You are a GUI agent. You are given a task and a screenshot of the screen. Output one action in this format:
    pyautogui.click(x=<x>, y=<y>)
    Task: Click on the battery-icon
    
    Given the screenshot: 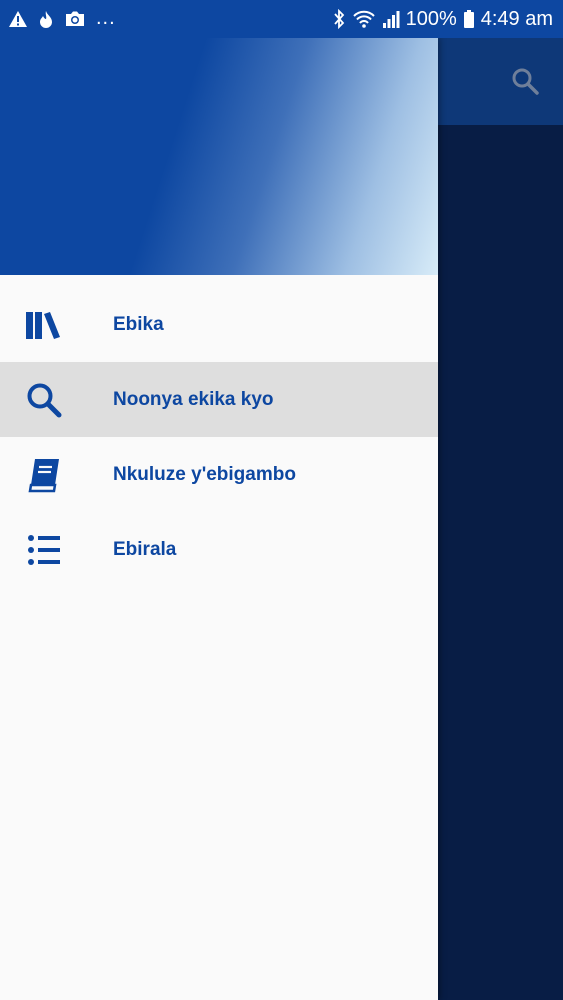 What is the action you would take?
    pyautogui.click(x=469, y=19)
    